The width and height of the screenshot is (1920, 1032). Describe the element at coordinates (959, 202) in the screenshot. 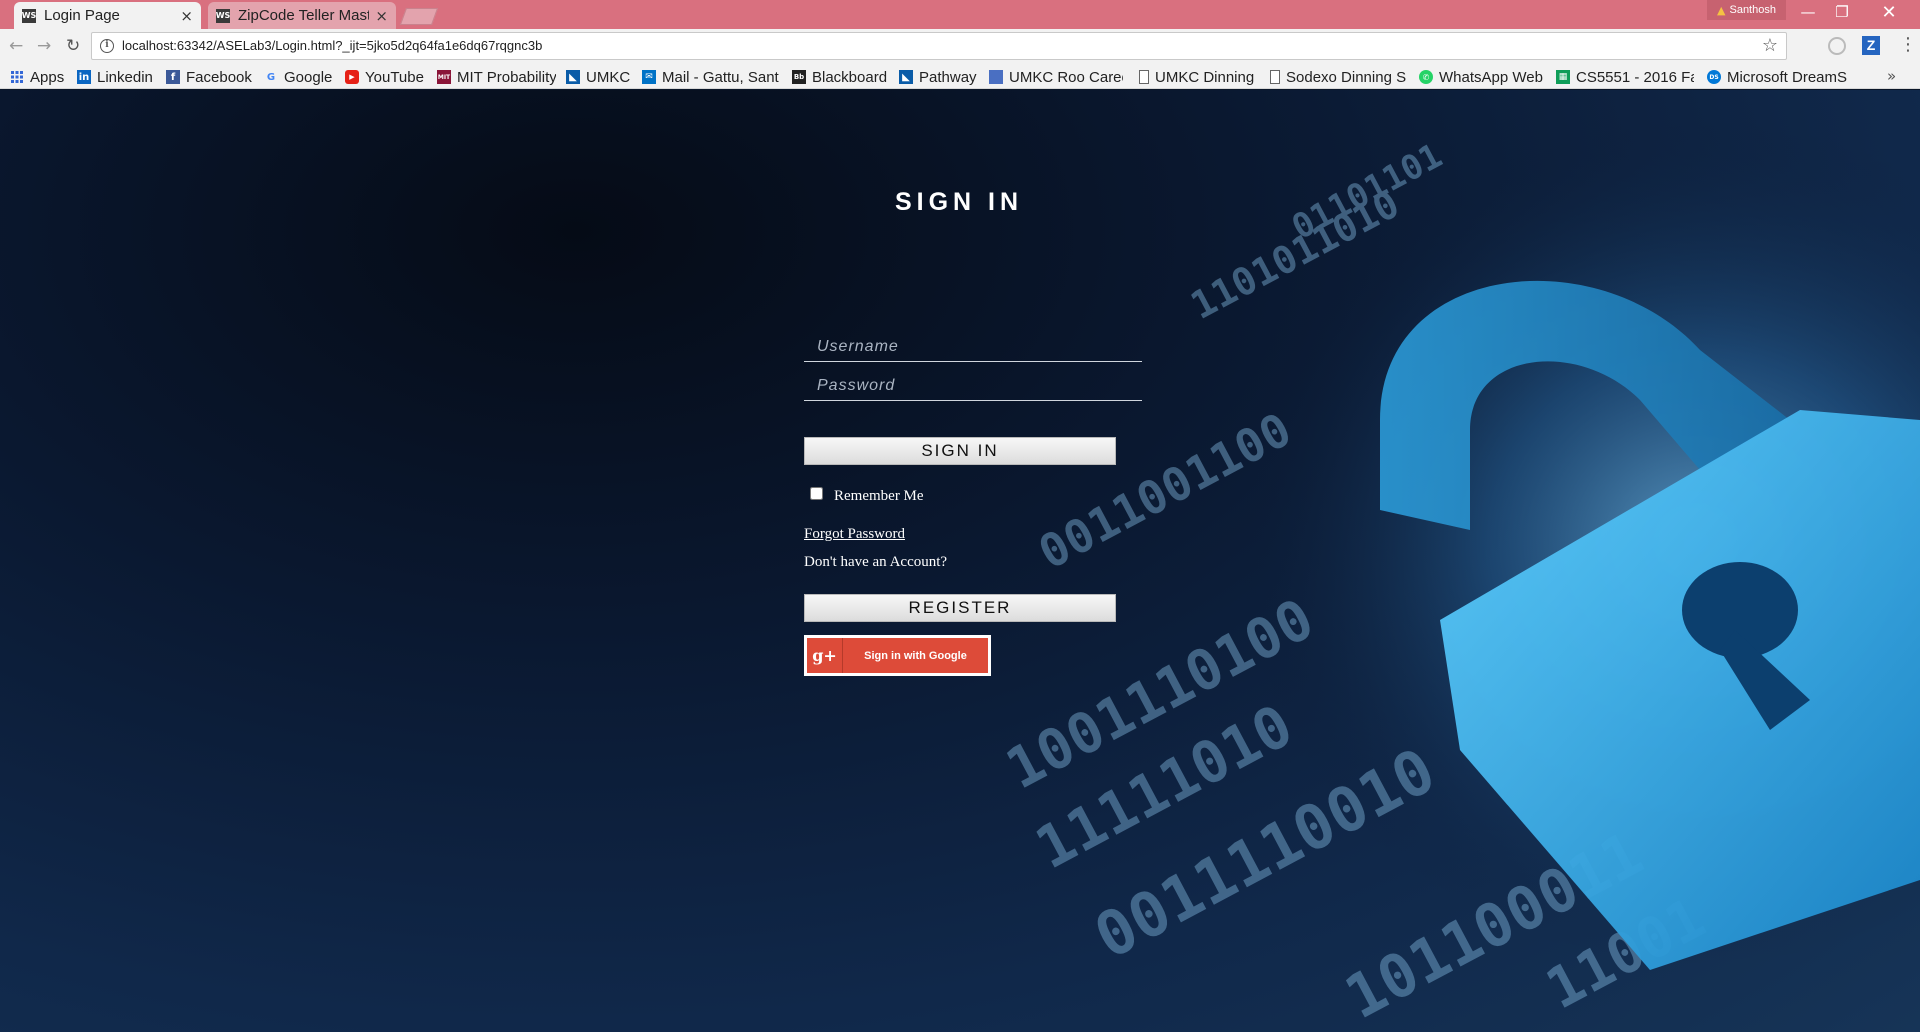

I see `signin-title: SIGN IN` at that location.